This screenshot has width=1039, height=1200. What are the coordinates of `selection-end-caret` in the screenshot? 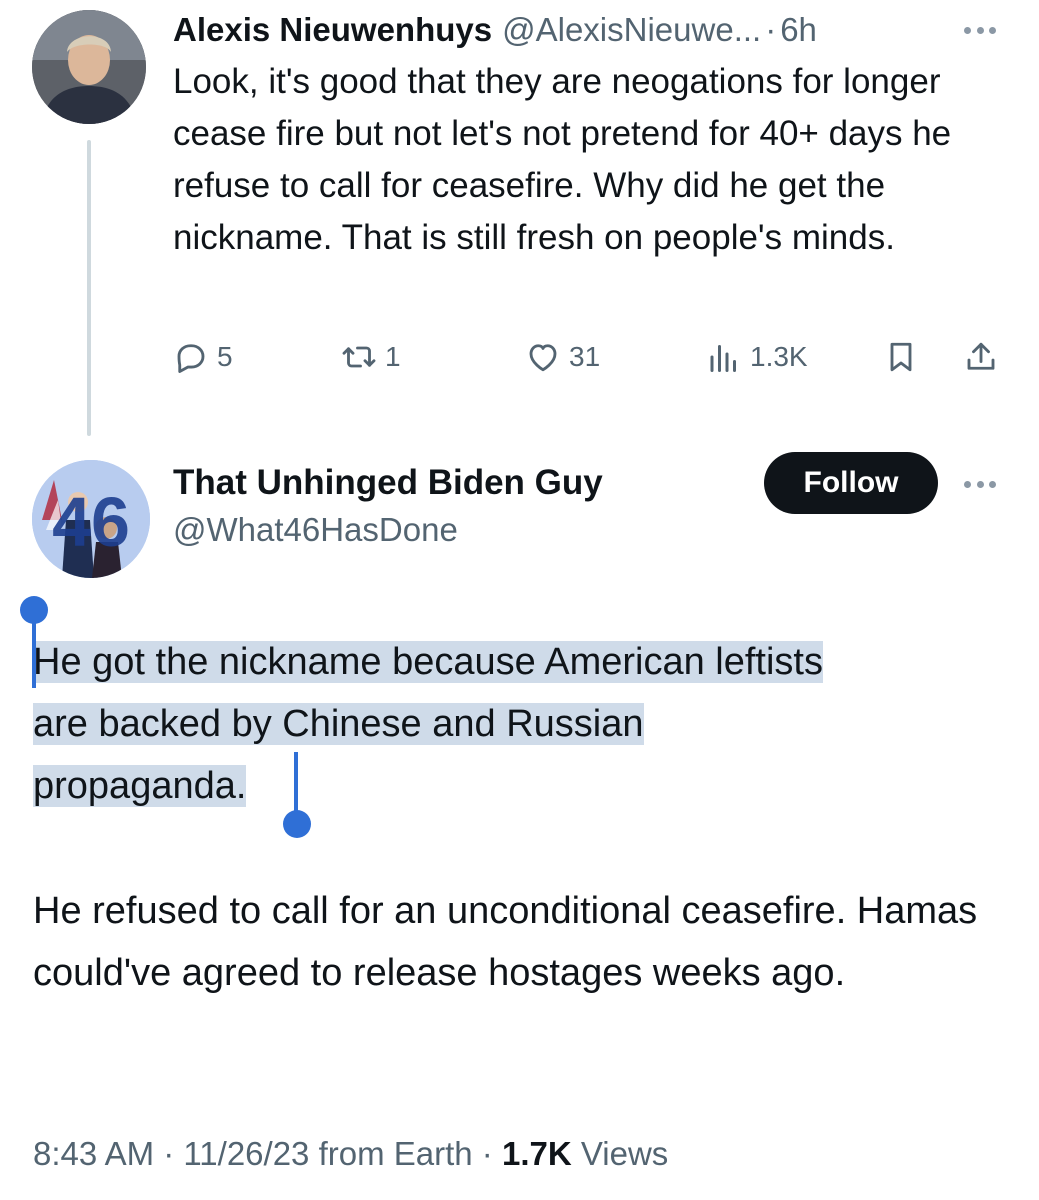 It's located at (296, 785).